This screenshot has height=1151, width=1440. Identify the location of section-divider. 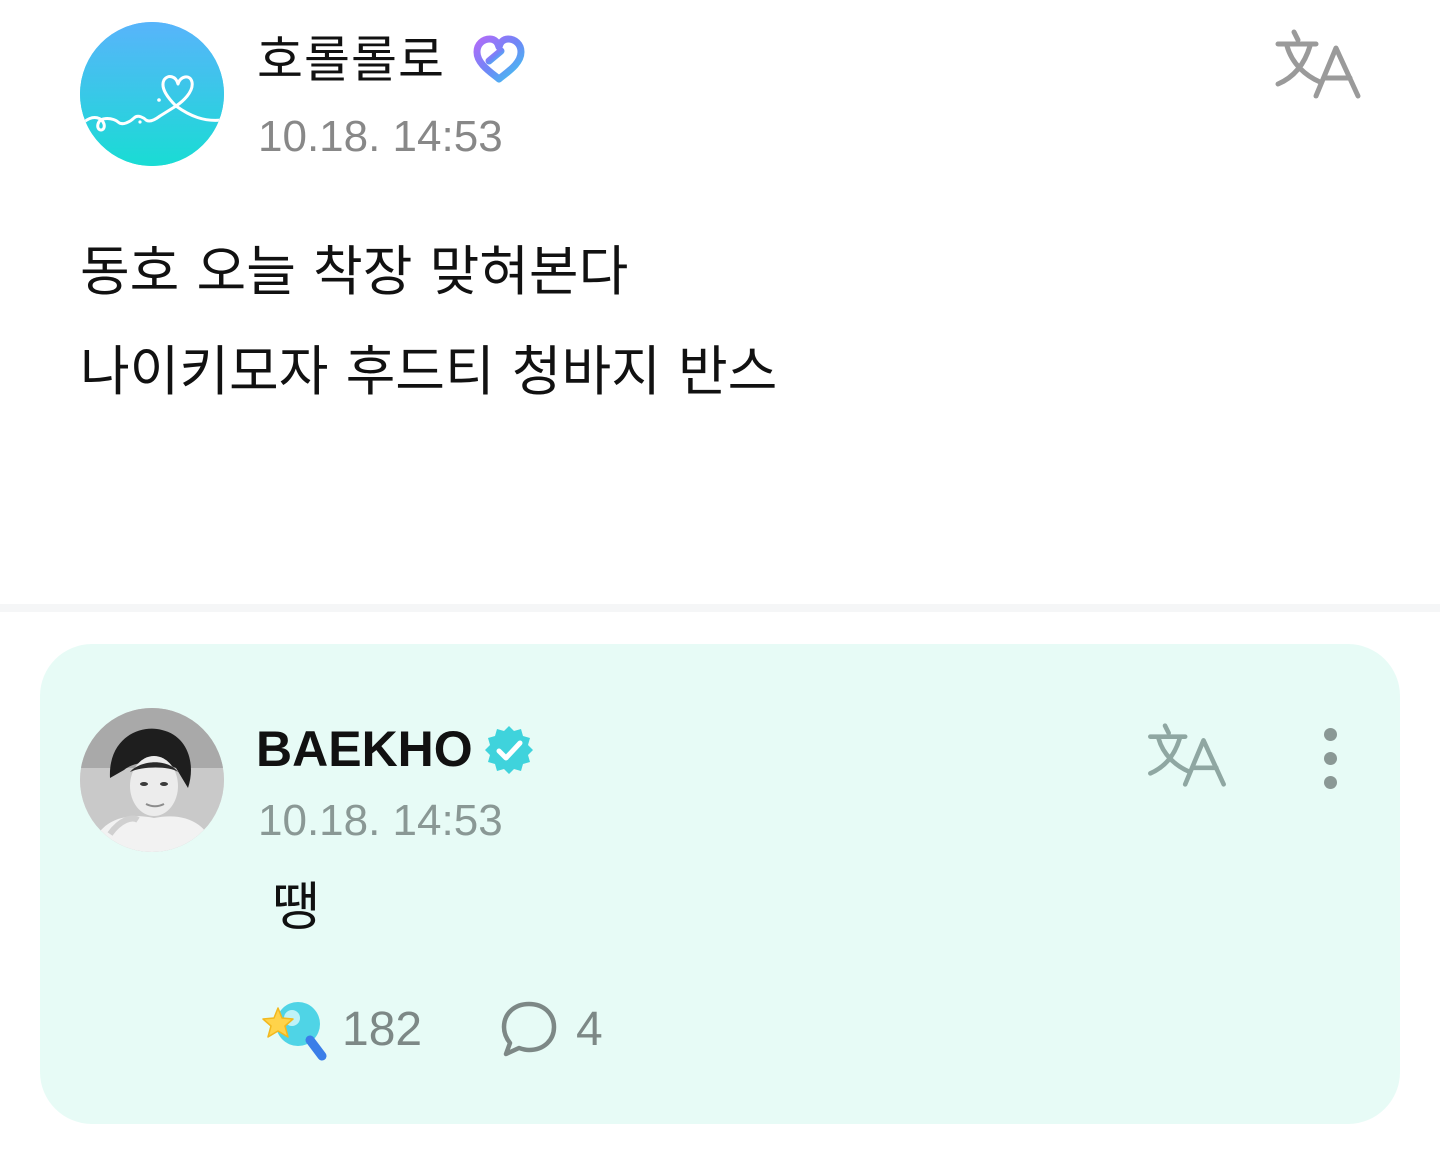
(720, 608).